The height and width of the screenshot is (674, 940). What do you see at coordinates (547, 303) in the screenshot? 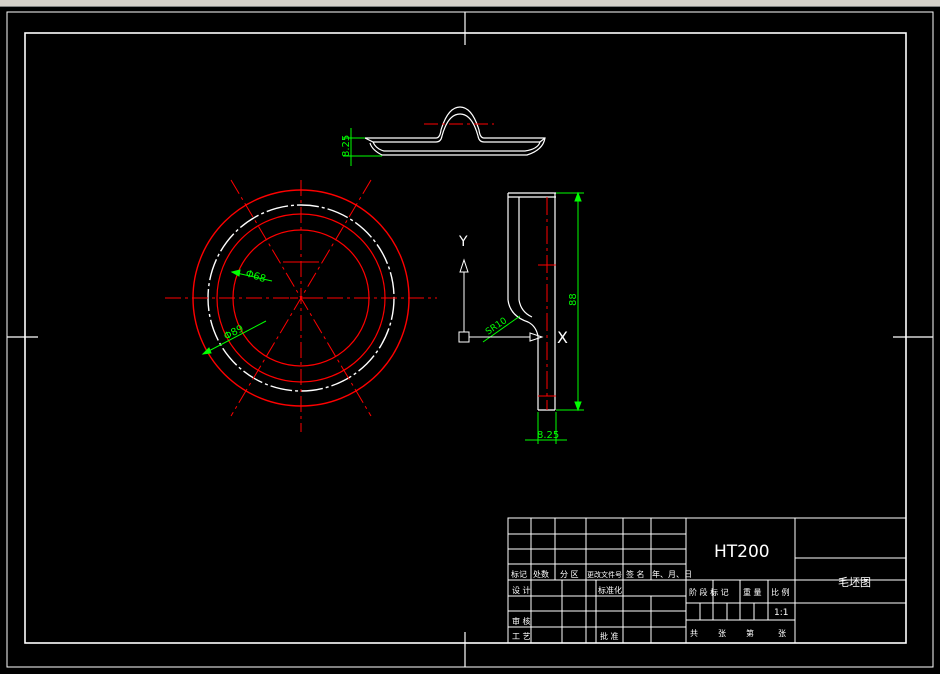
I see `side-section-centerline` at bounding box center [547, 303].